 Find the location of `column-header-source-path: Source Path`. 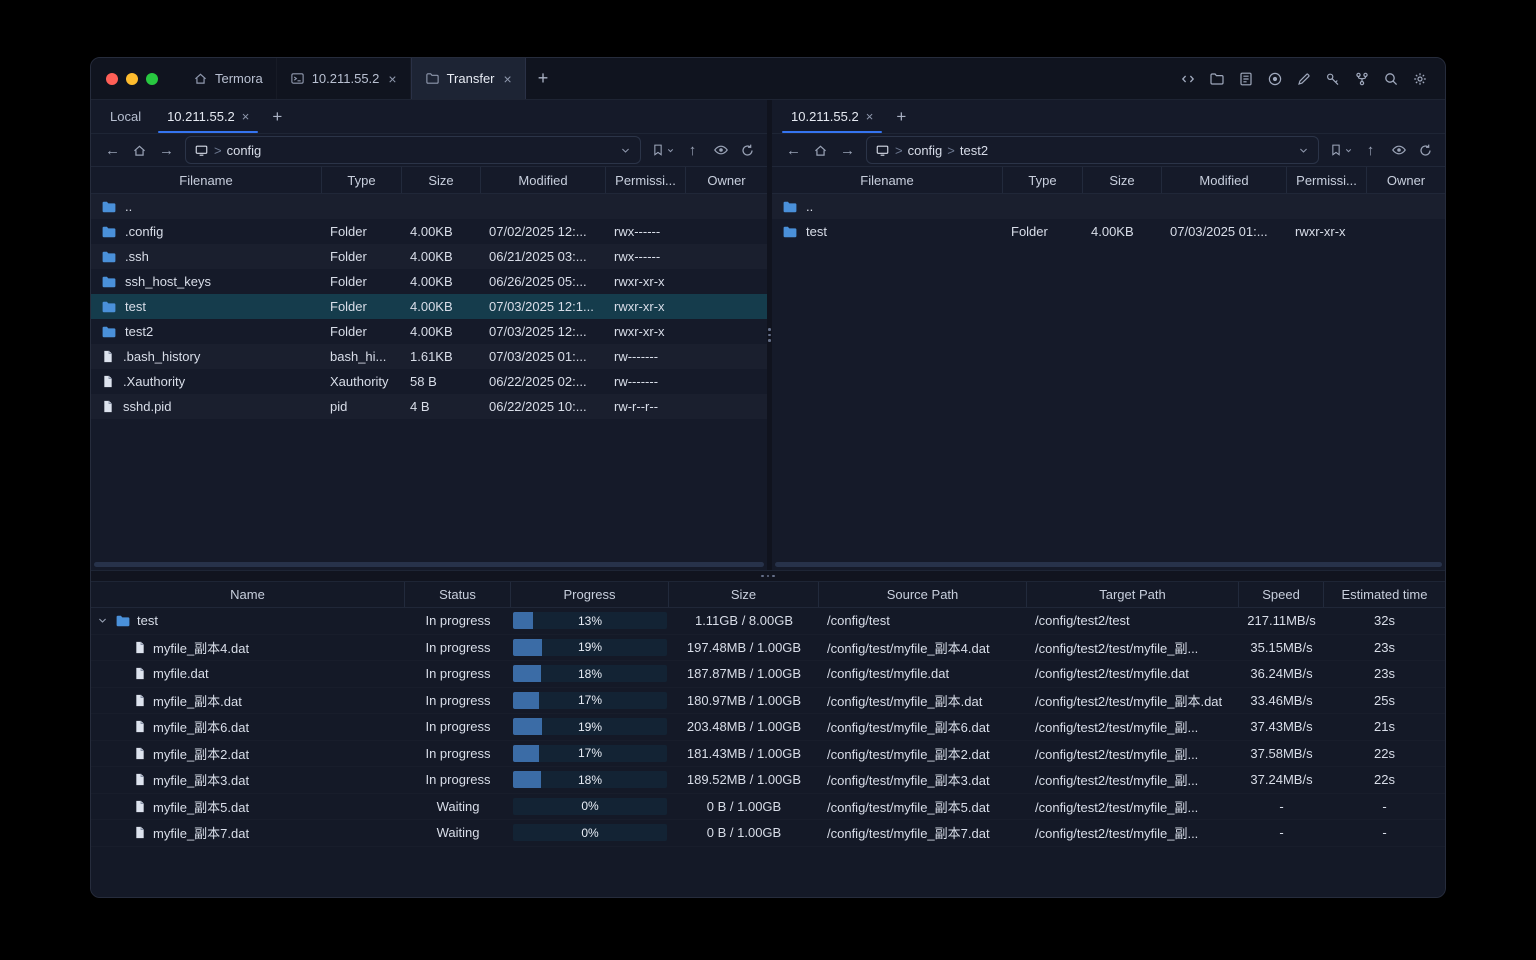

column-header-source-path: Source Path is located at coordinates (923, 594).